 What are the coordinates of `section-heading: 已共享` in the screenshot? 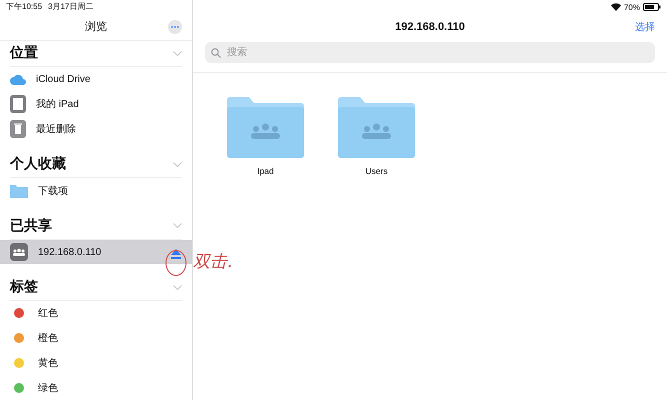 It's located at (31, 225).